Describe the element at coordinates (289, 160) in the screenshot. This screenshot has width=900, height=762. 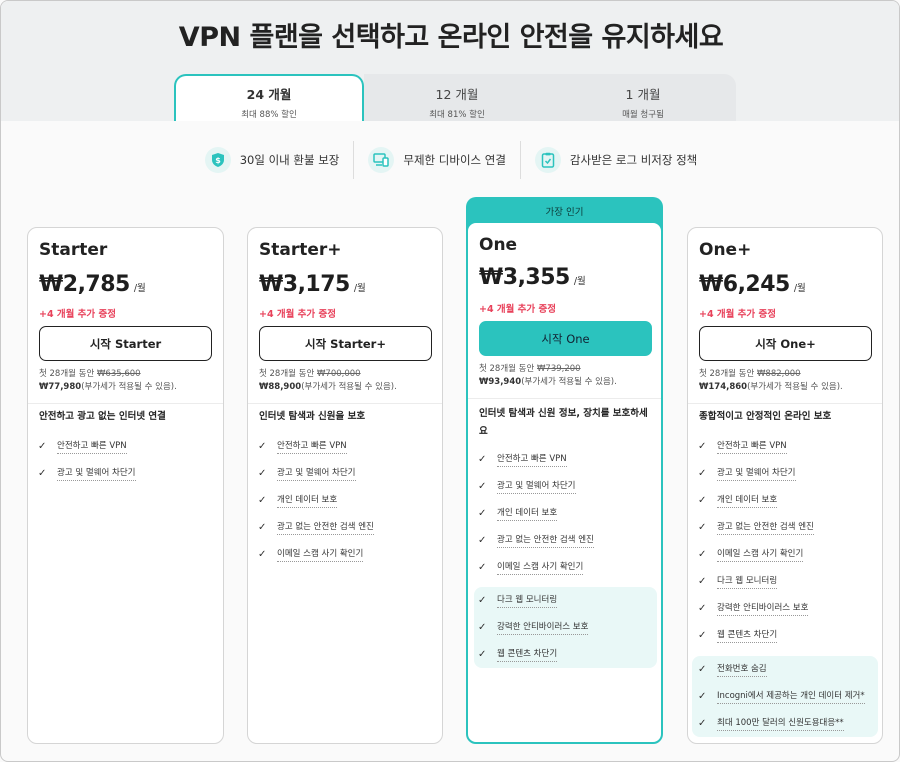
I see `feature-label: 30일 이내 환불 보장` at that location.